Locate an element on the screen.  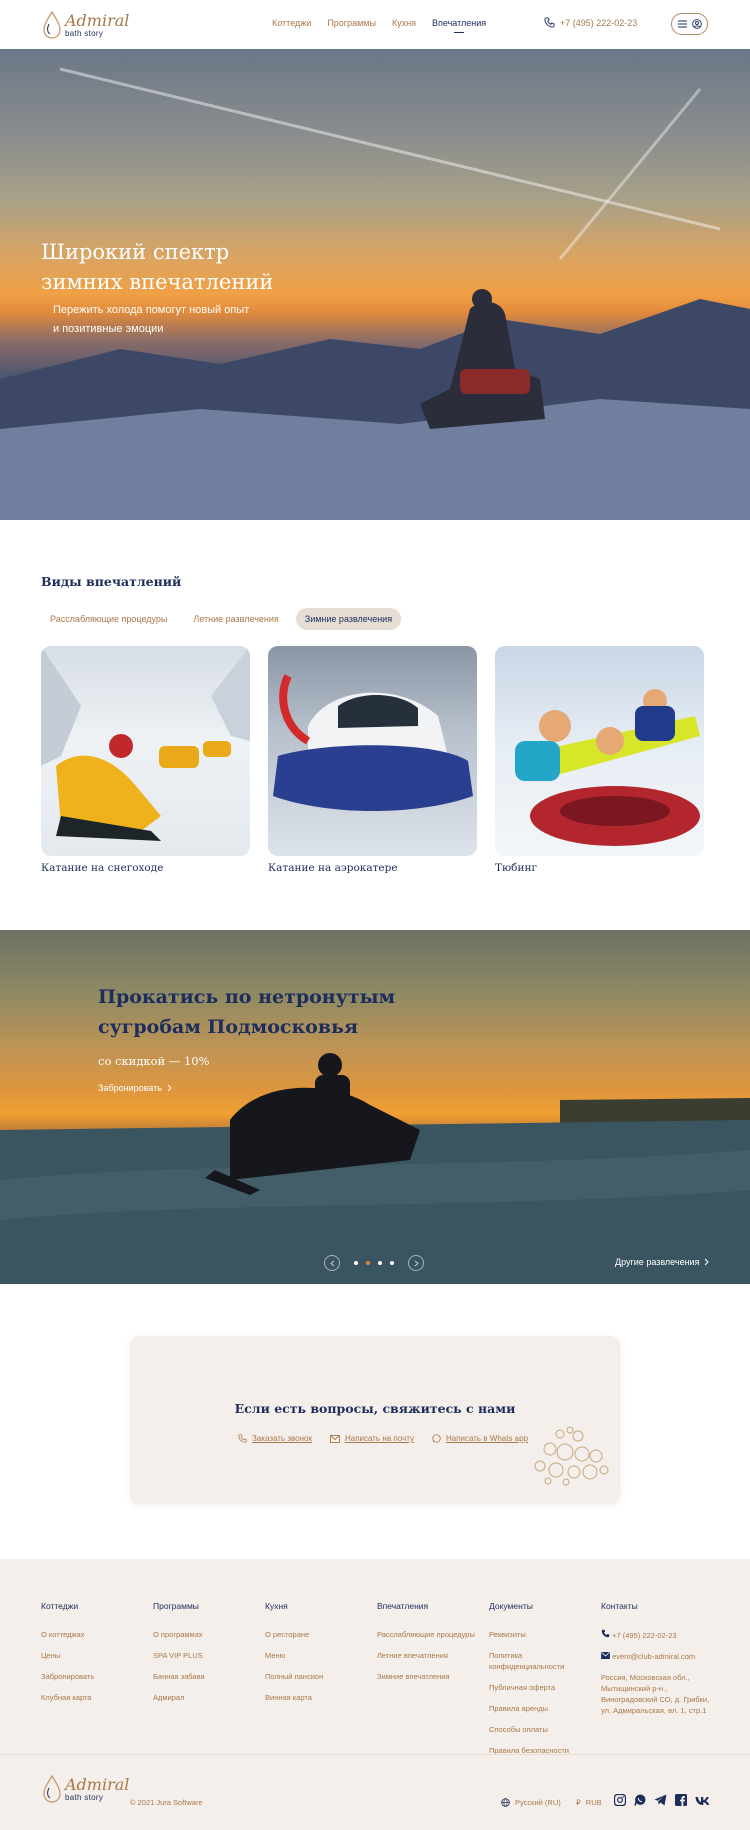
telegram-icon is located at coordinates (660, 1802).